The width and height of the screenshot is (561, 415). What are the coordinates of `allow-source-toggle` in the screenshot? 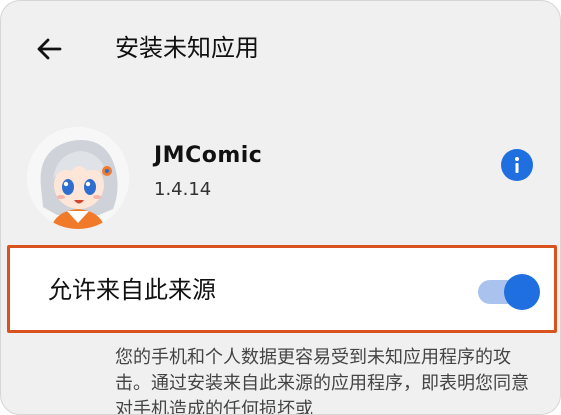 It's located at (507, 292).